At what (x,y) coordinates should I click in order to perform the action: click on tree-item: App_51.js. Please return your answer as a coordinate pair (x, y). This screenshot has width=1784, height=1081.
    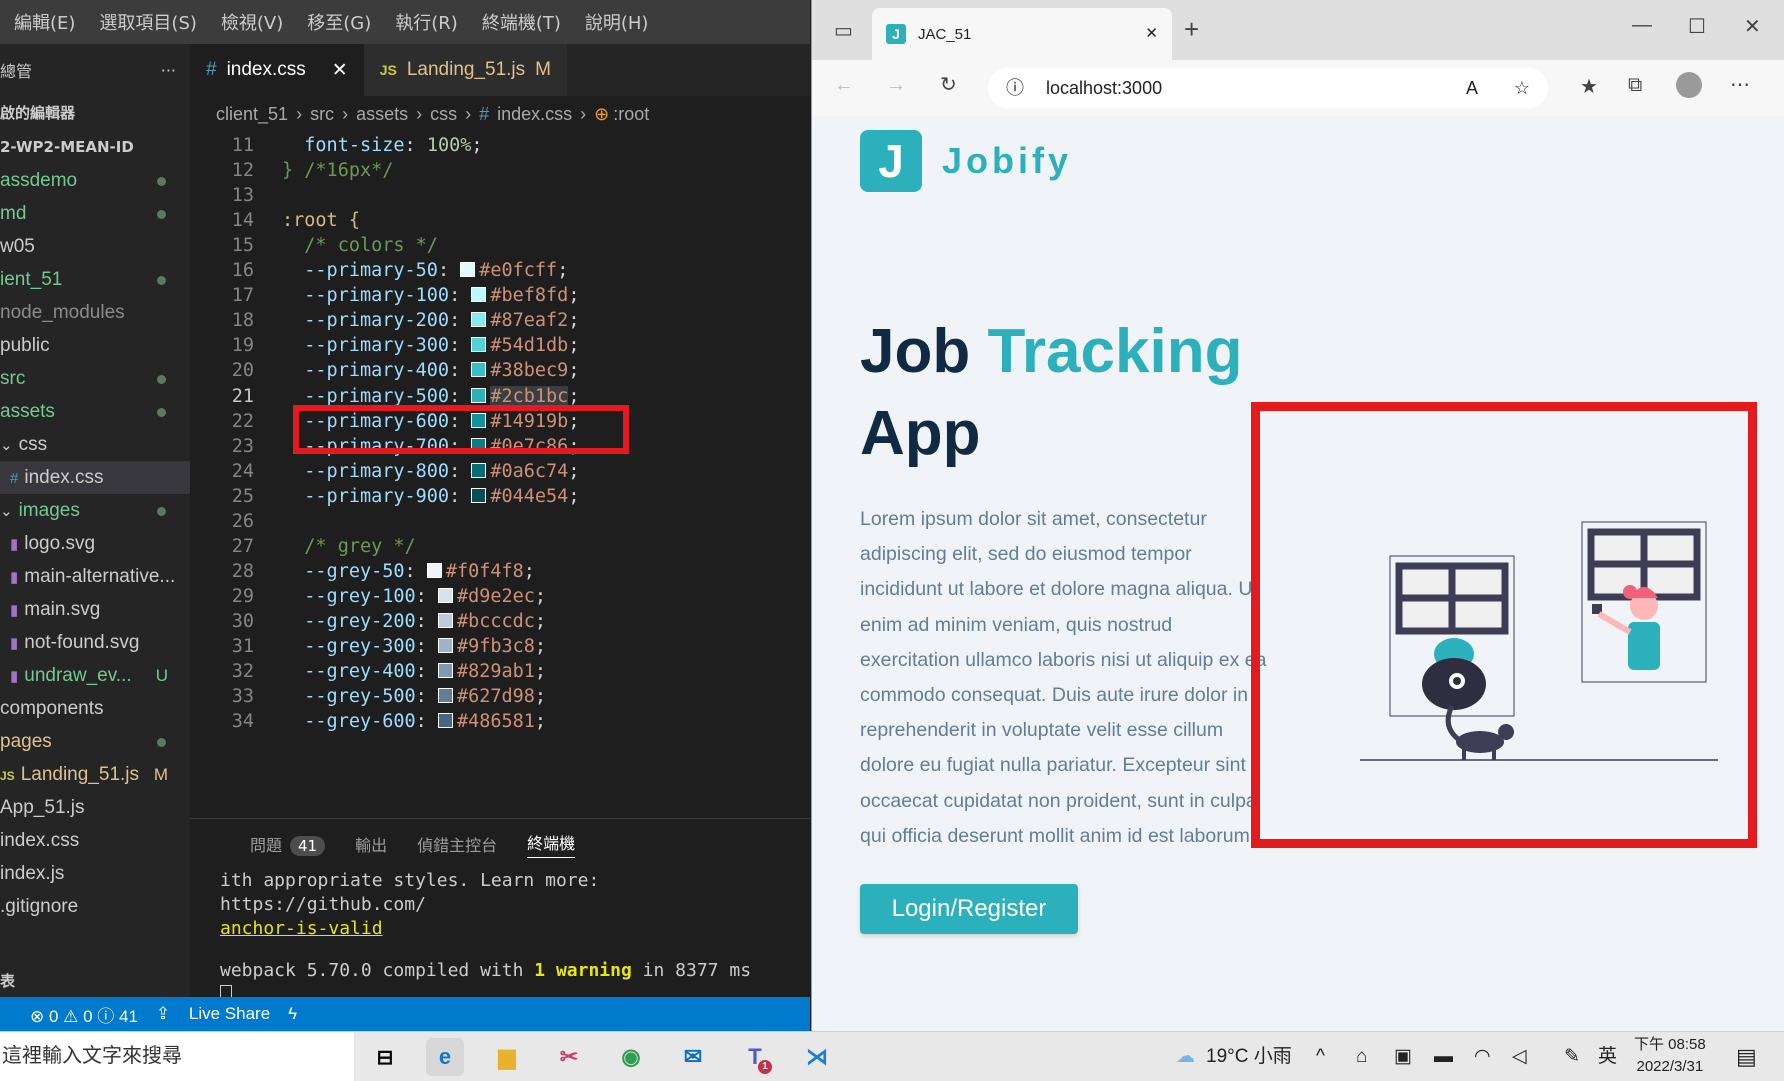
    Looking at the image, I should click on (95, 807).